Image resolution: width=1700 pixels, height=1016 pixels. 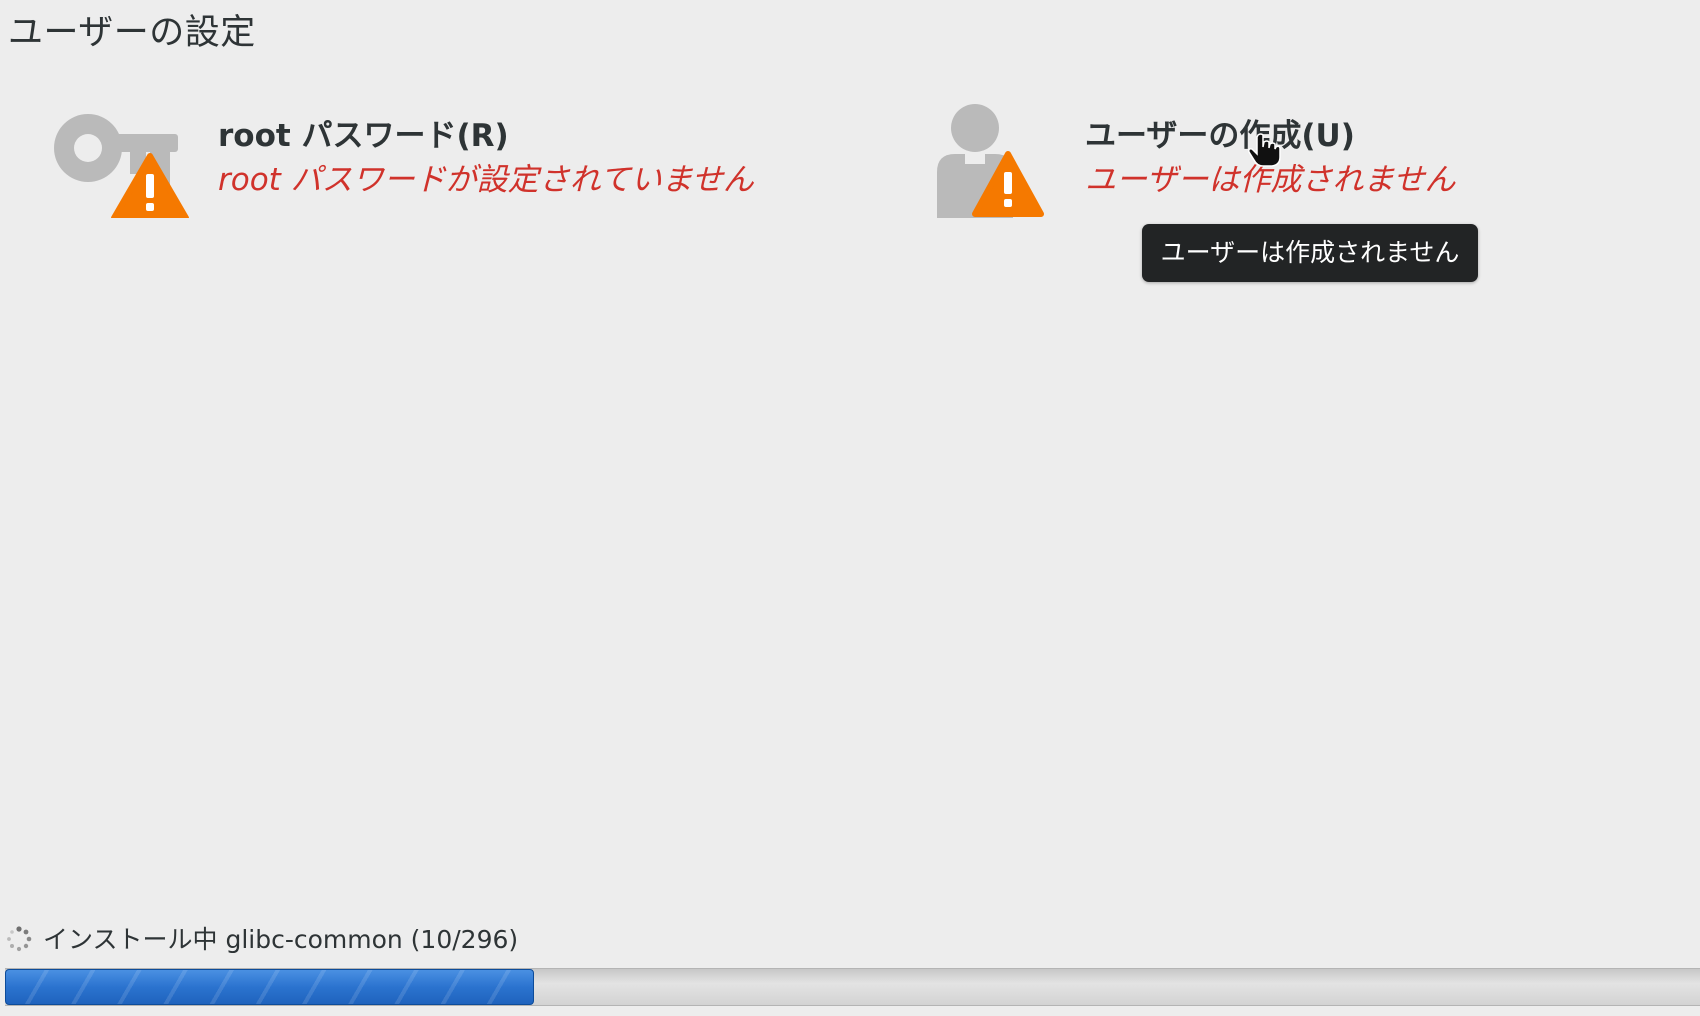 I want to click on root-password-title: root パスワード(R), so click(x=363, y=132).